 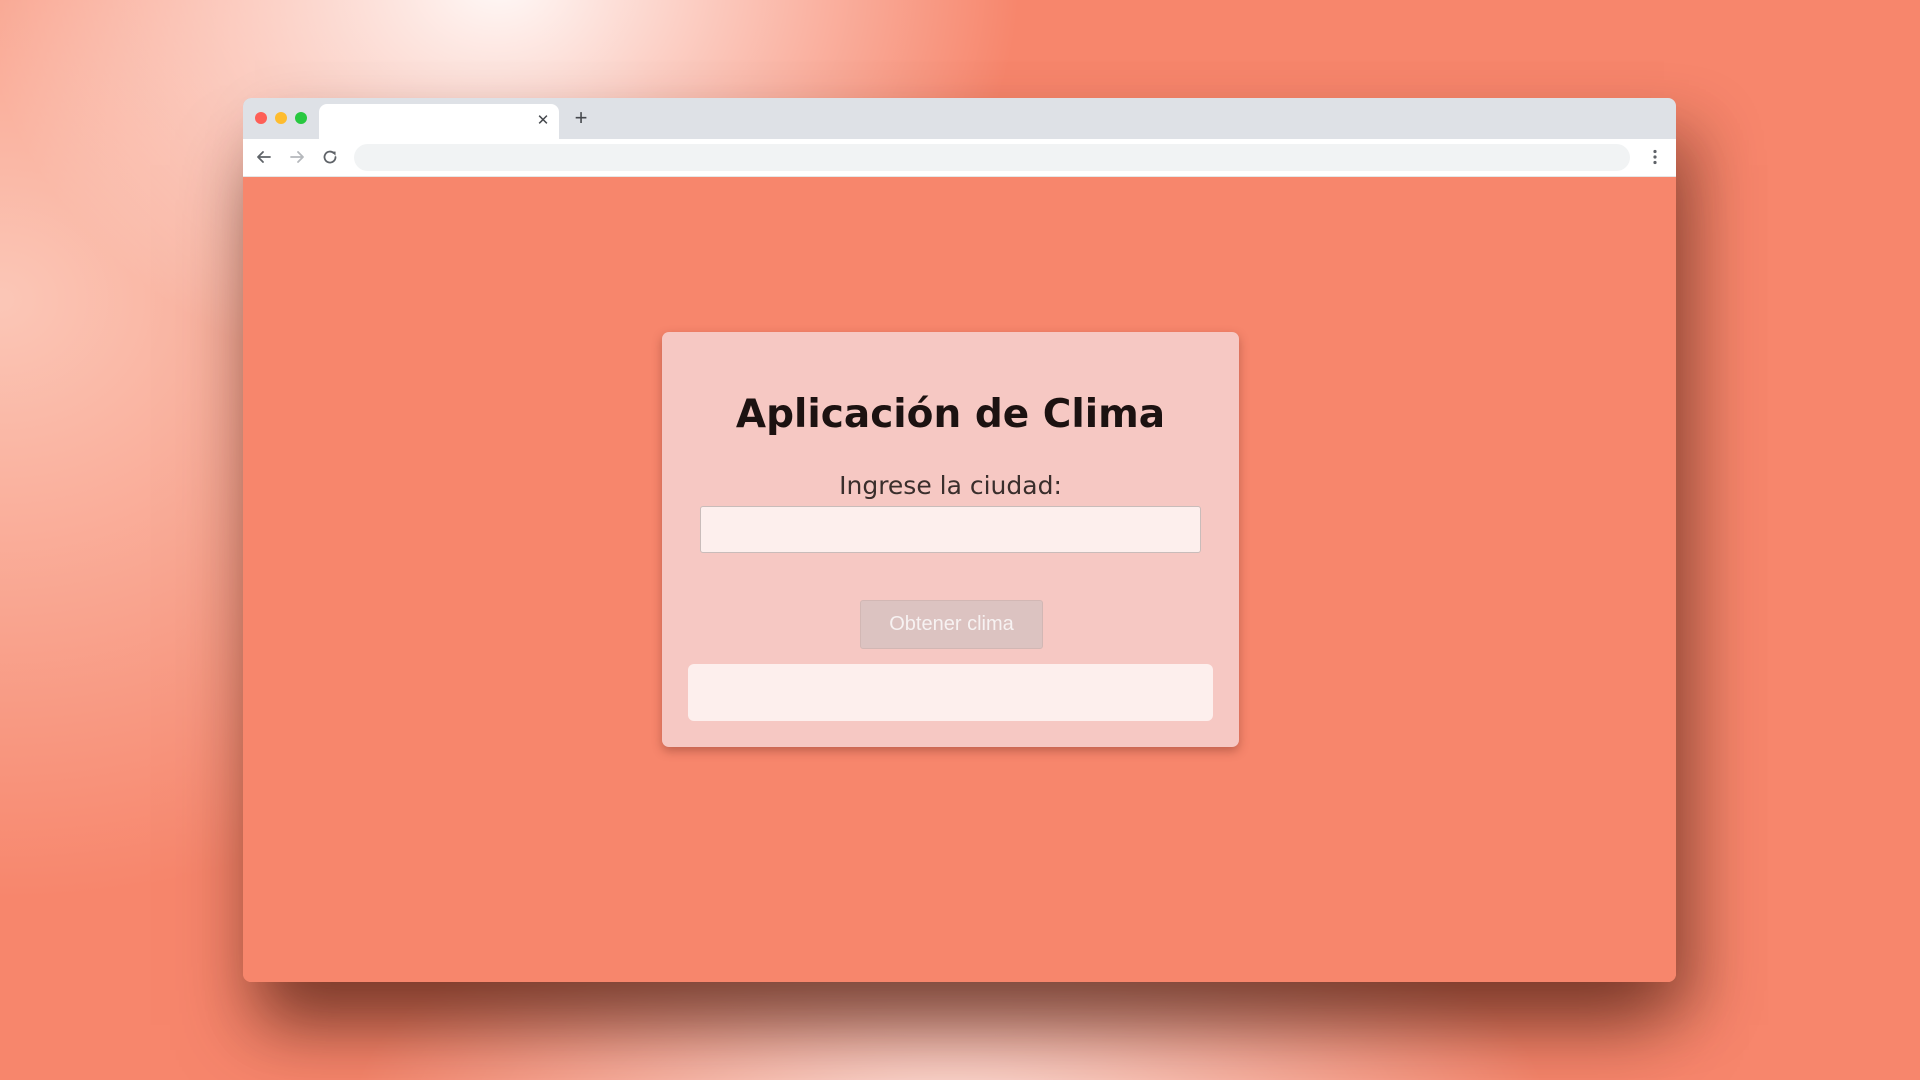 What do you see at coordinates (951, 624) in the screenshot?
I see `get-weather-button: Obtener clima` at bounding box center [951, 624].